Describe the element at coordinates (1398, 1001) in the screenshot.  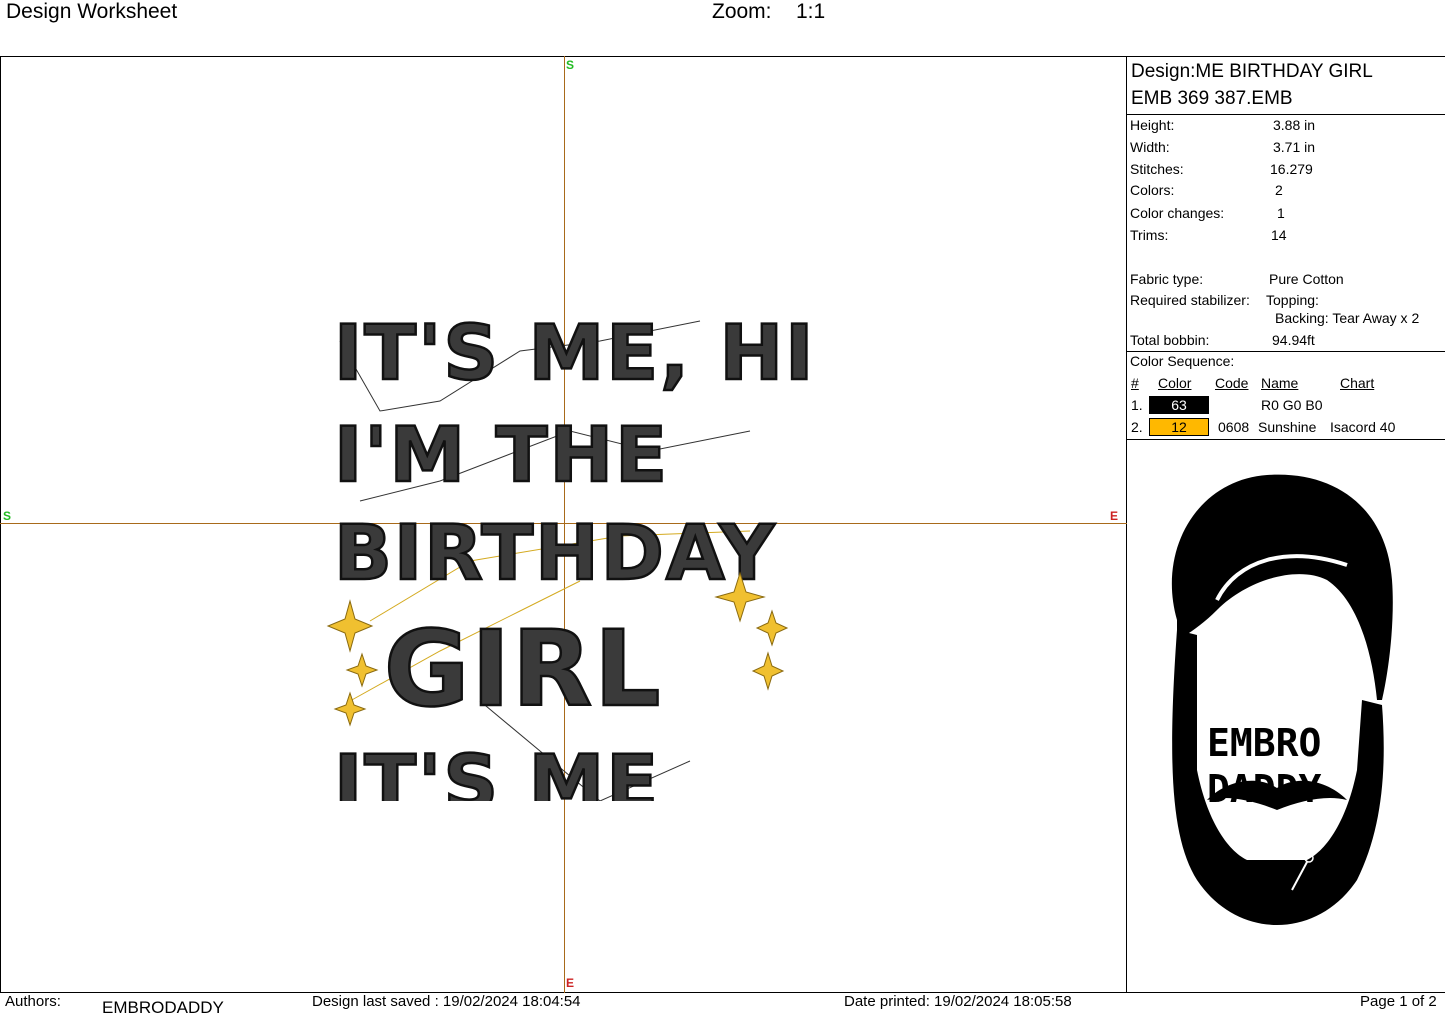
I see `footer-page-number: Page 1 of 2` at that location.